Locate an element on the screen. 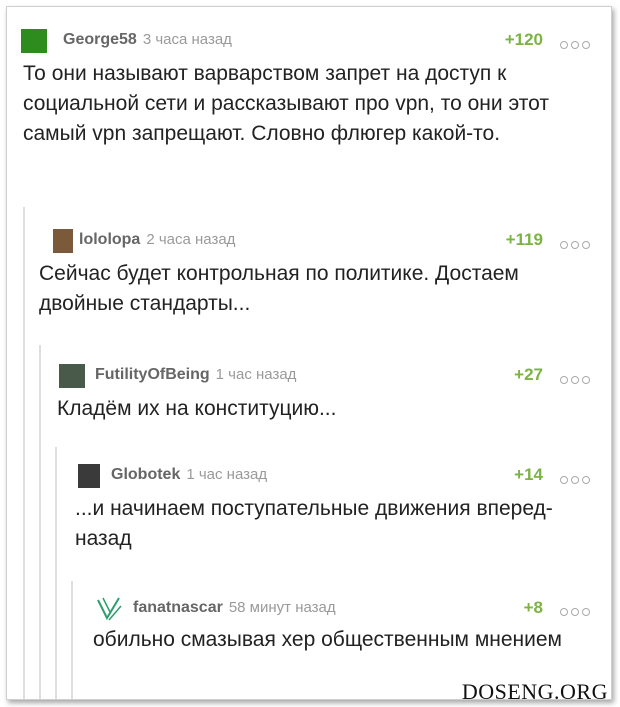 This screenshot has height=707, width=620. comment-time: 2 часа назад is located at coordinates (191, 239).